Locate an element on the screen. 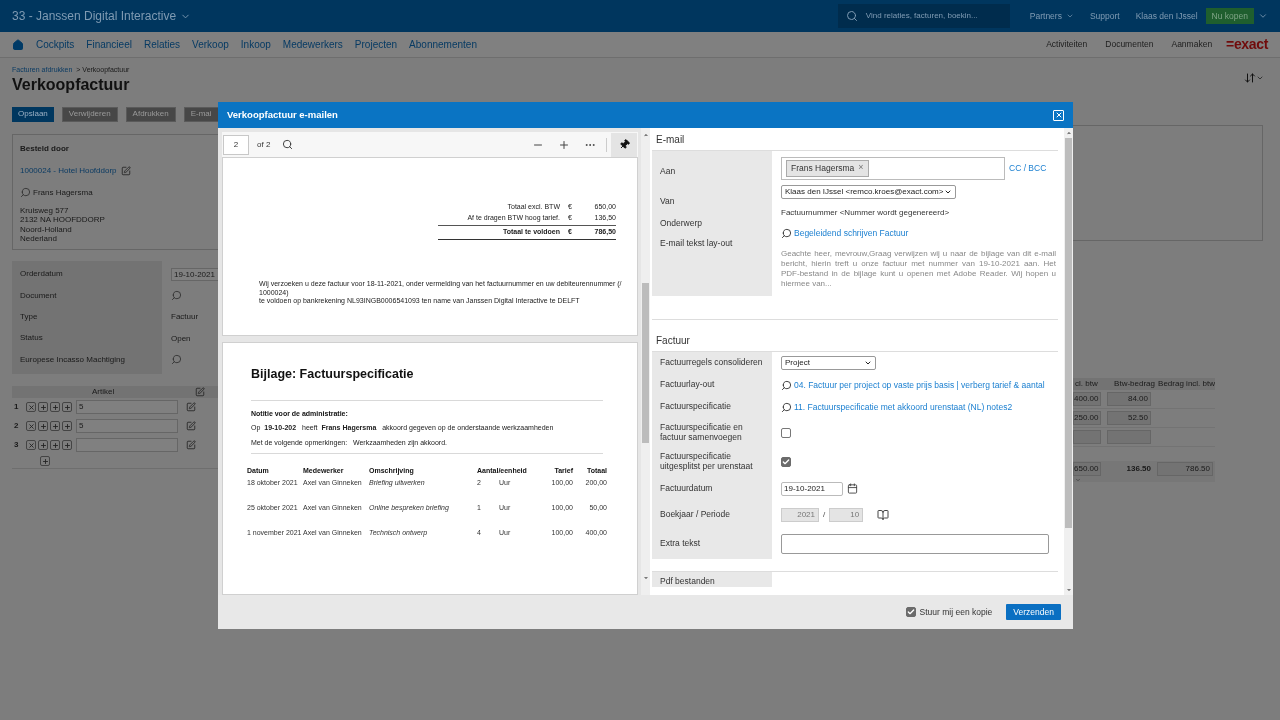 The image size is (1280, 720). company-name: 33 - Janssen Digital Interactive is located at coordinates (94, 16).